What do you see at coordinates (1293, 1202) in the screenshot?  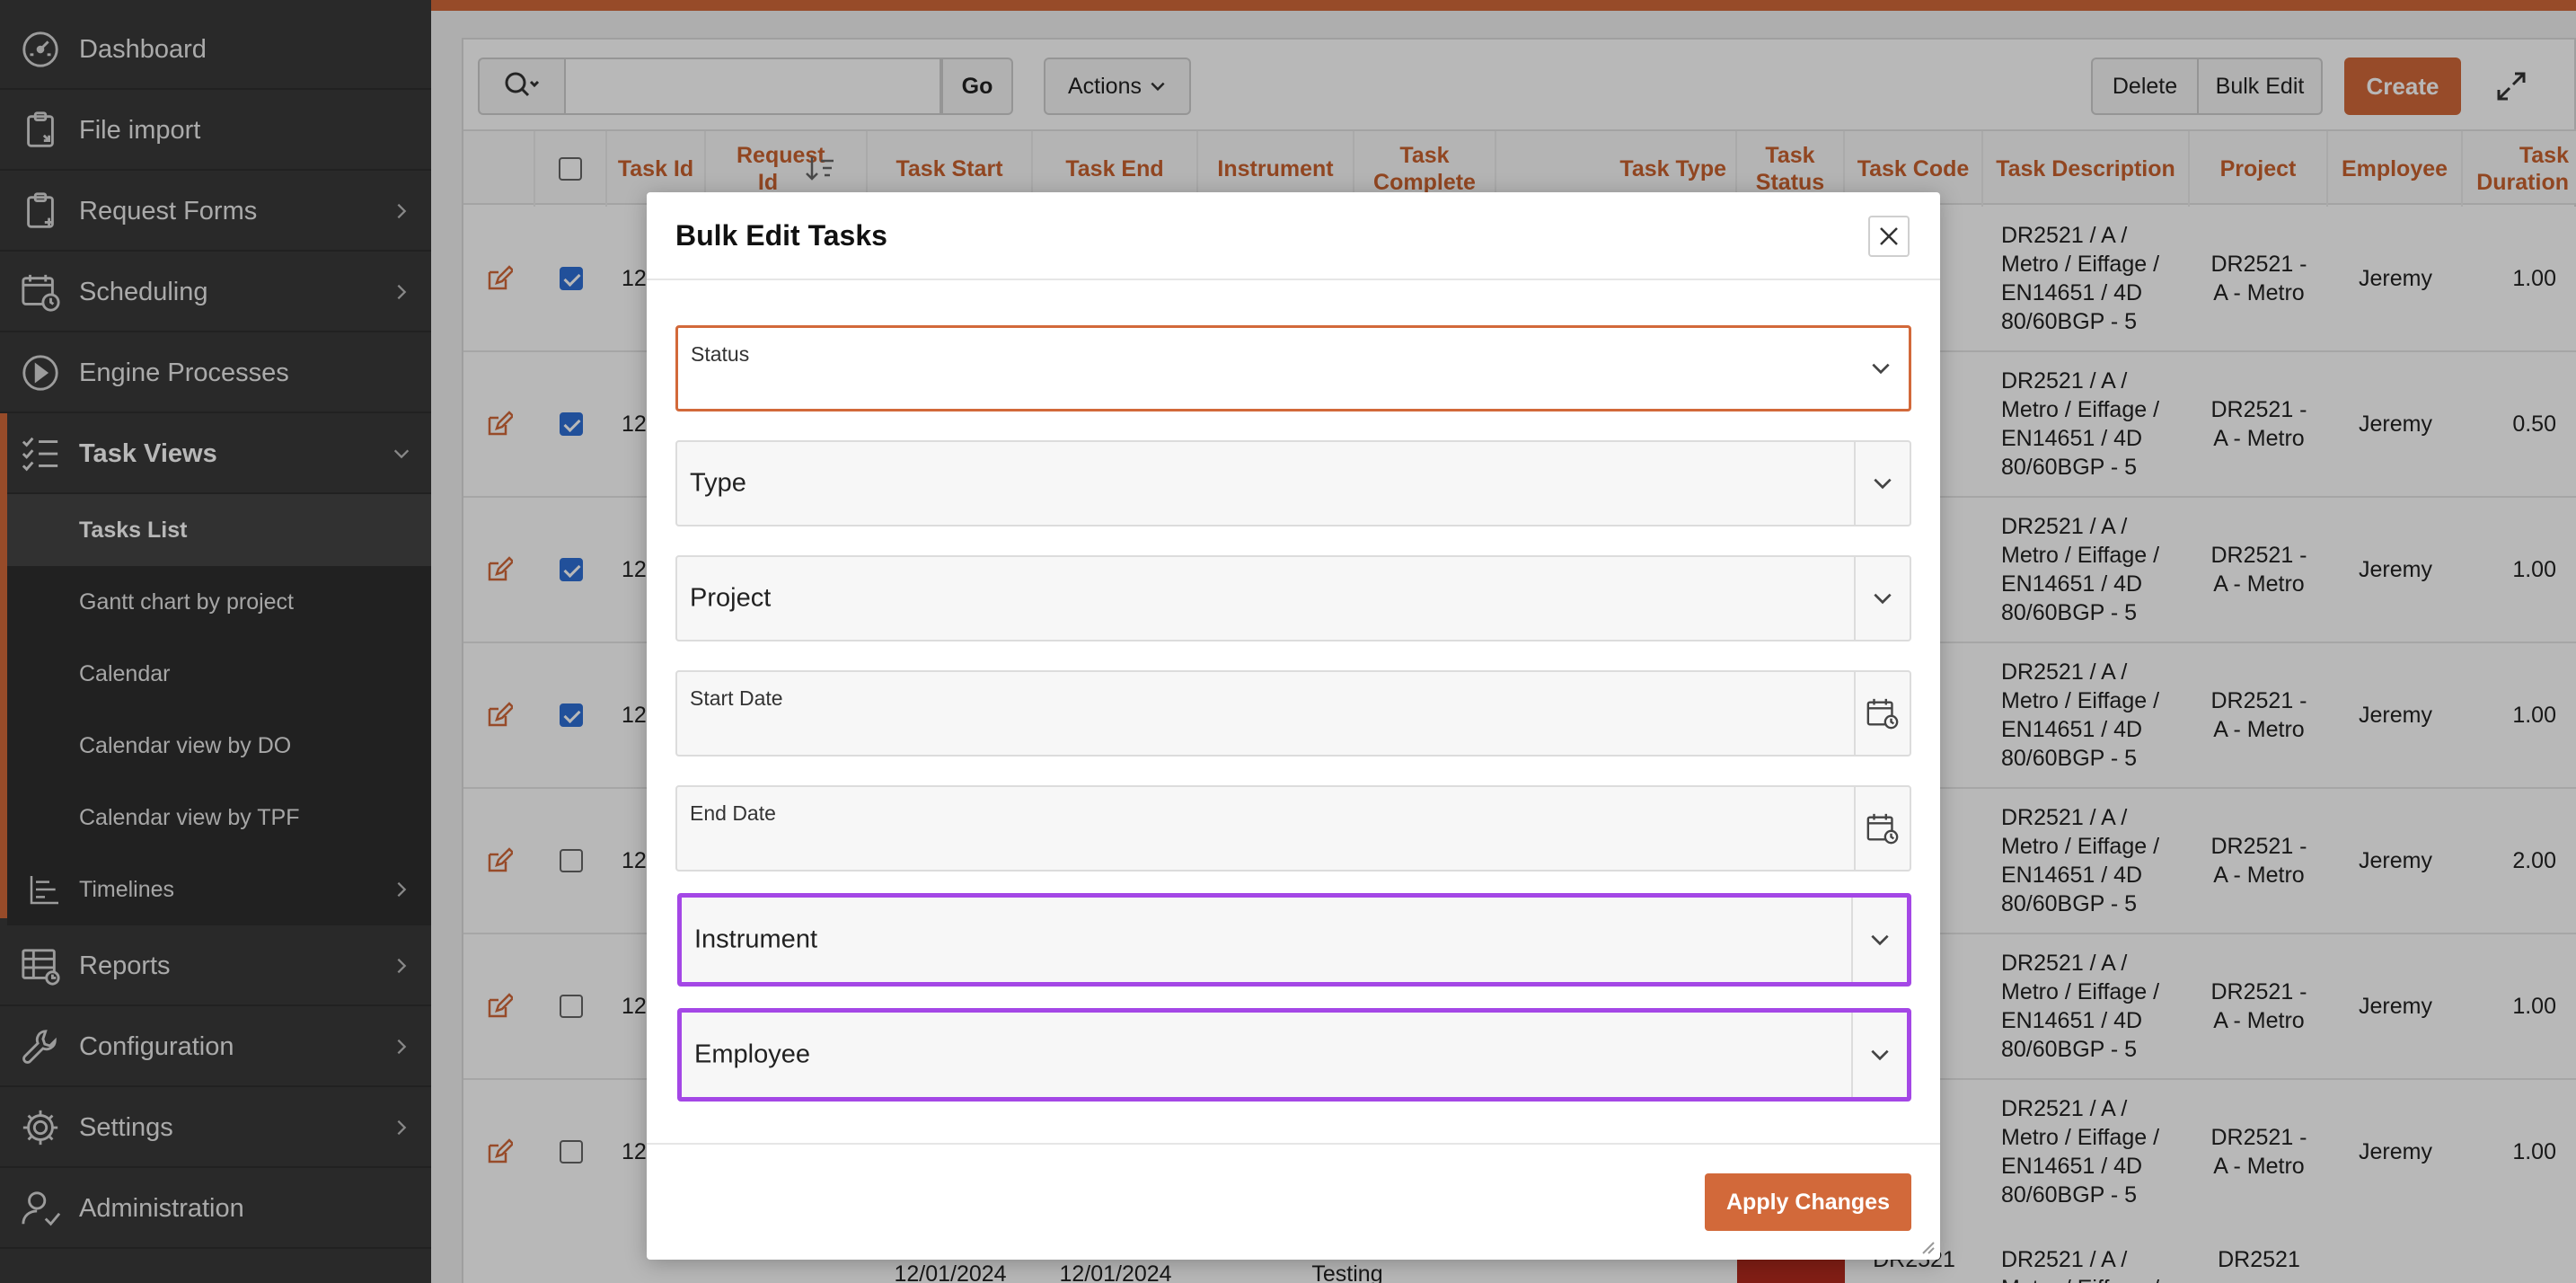 I see `dialog-footer: Apply Changes` at bounding box center [1293, 1202].